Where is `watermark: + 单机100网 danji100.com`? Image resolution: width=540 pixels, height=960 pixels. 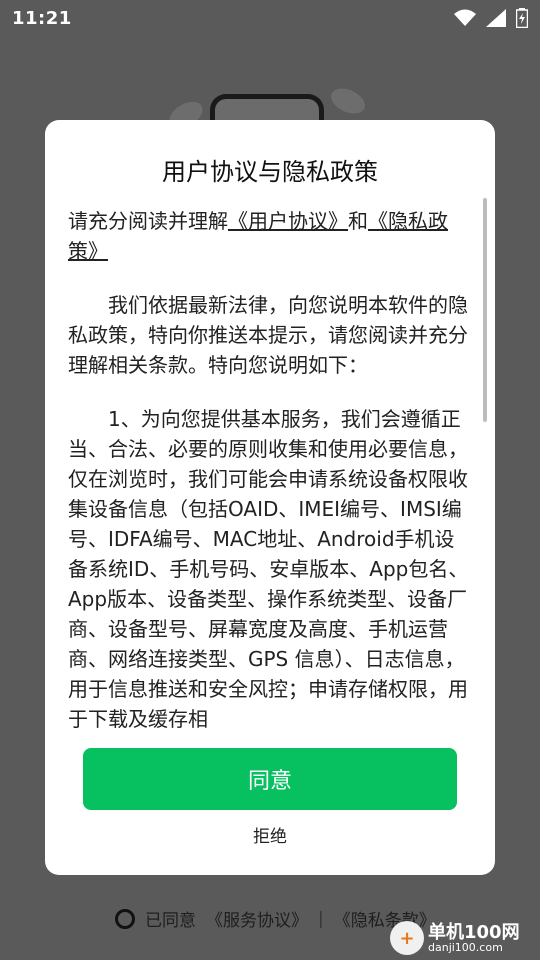
watermark: + 单机100网 danji100.com is located at coordinates (465, 938).